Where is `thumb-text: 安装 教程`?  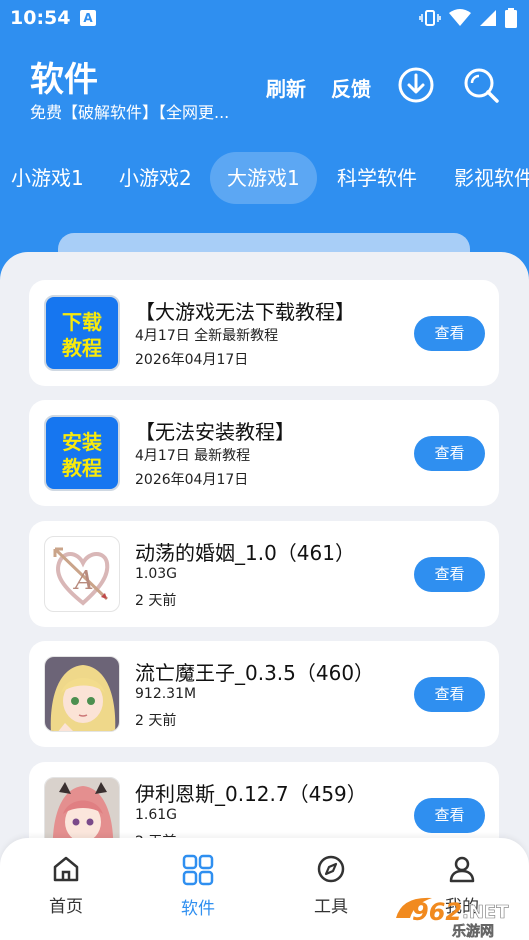 thumb-text: 安装 教程 is located at coordinates (82, 455).